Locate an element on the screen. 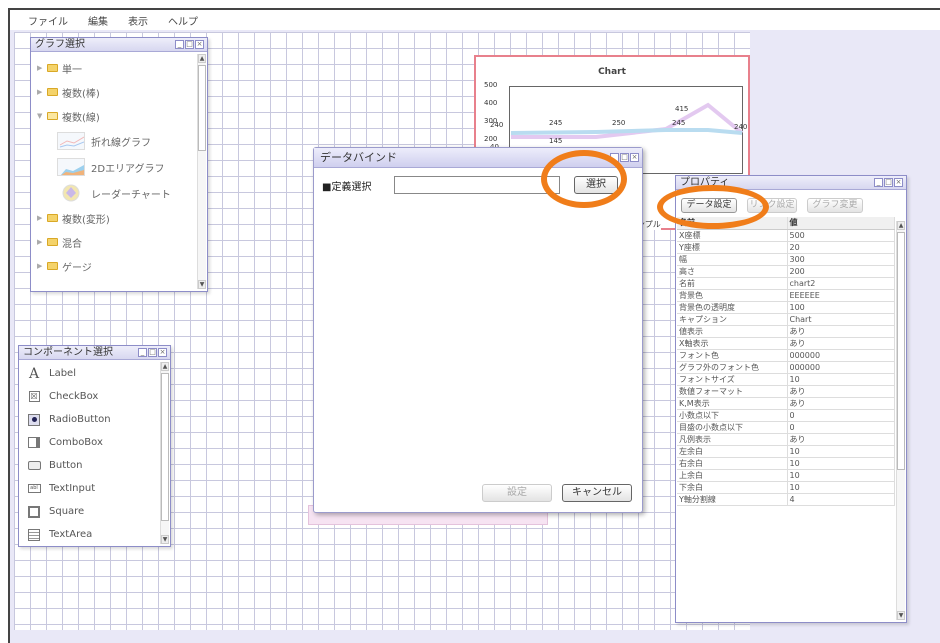 Image resolution: width=940 pixels, height=643 pixels. graph-panel-scrollbar: ▲ ▼ is located at coordinates (201, 171).